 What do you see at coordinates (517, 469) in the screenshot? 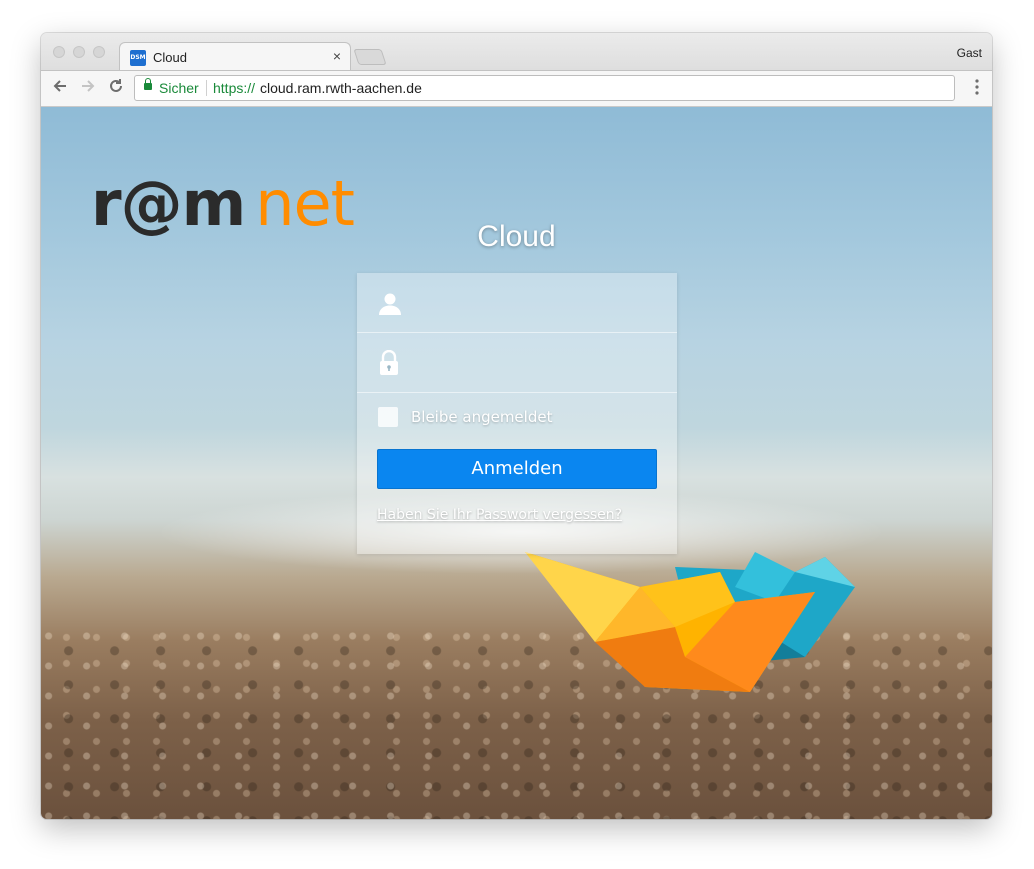
I see `login-button: Anmelden` at bounding box center [517, 469].